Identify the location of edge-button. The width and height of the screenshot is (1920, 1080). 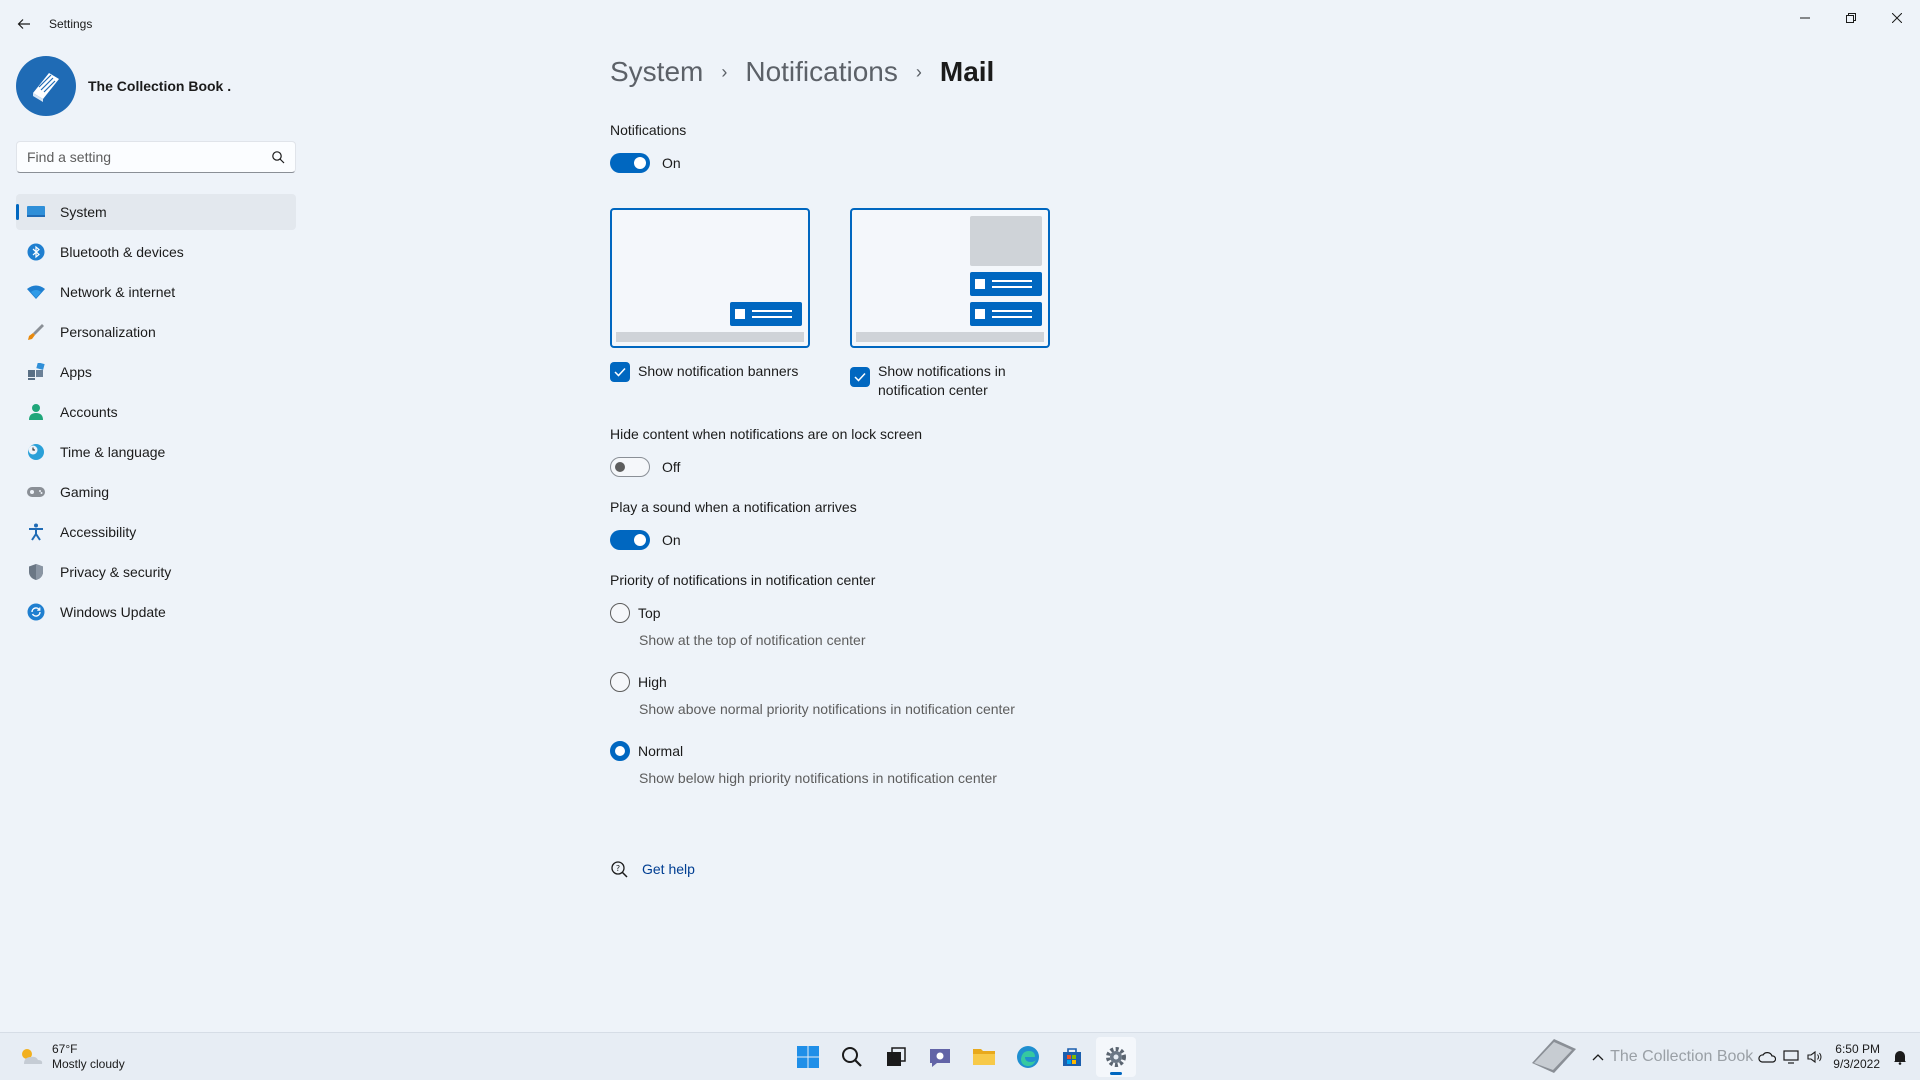
(1028, 1057).